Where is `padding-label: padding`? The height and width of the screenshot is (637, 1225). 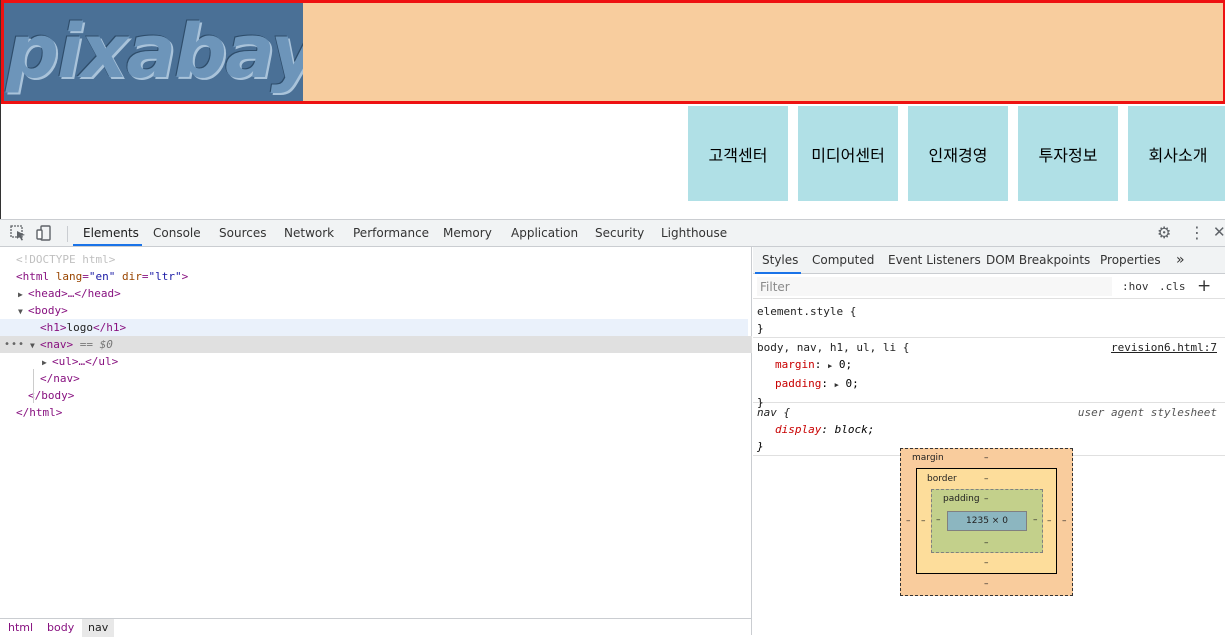
padding-label: padding is located at coordinates (961, 499).